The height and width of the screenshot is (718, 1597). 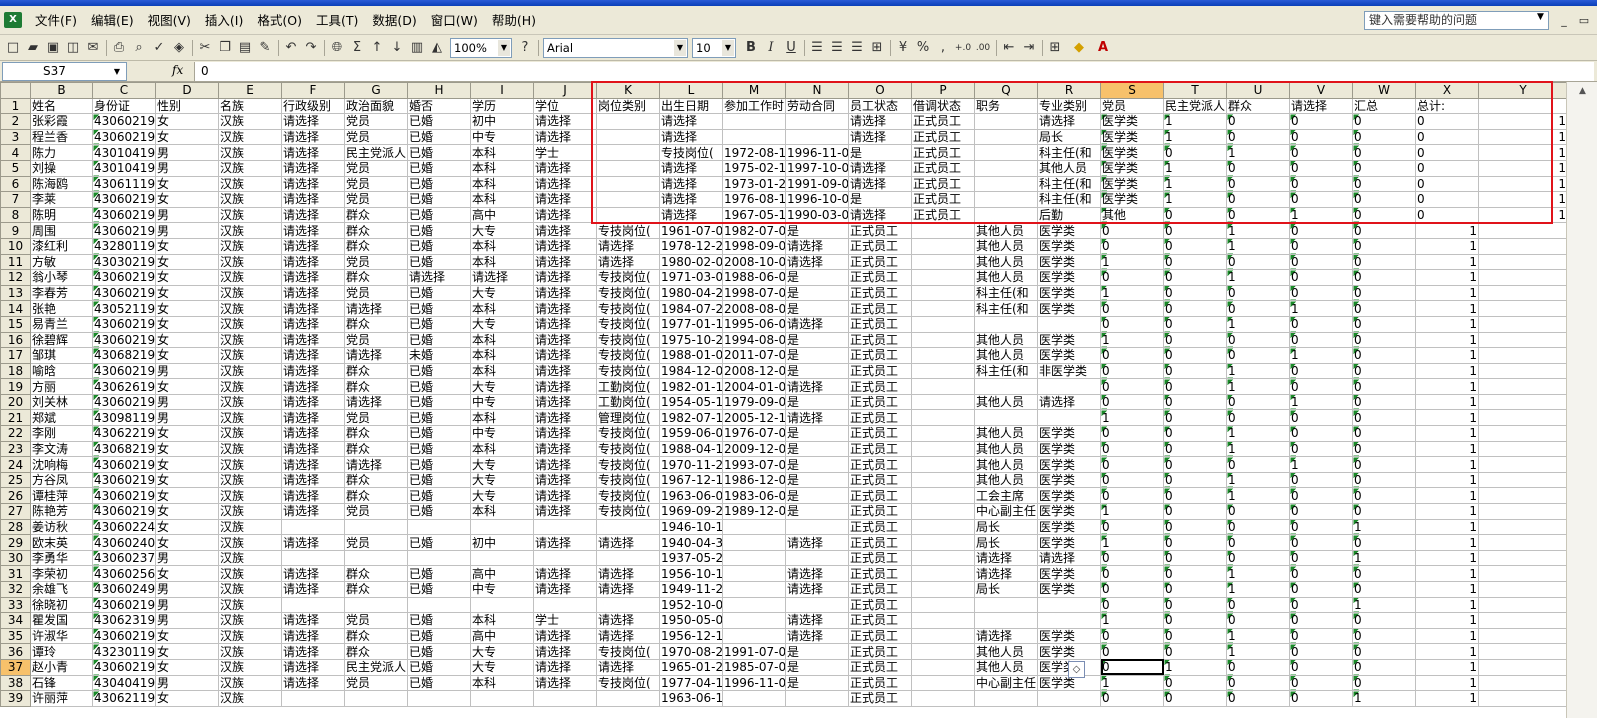 I want to click on cell: 大专, so click(x=502, y=230).